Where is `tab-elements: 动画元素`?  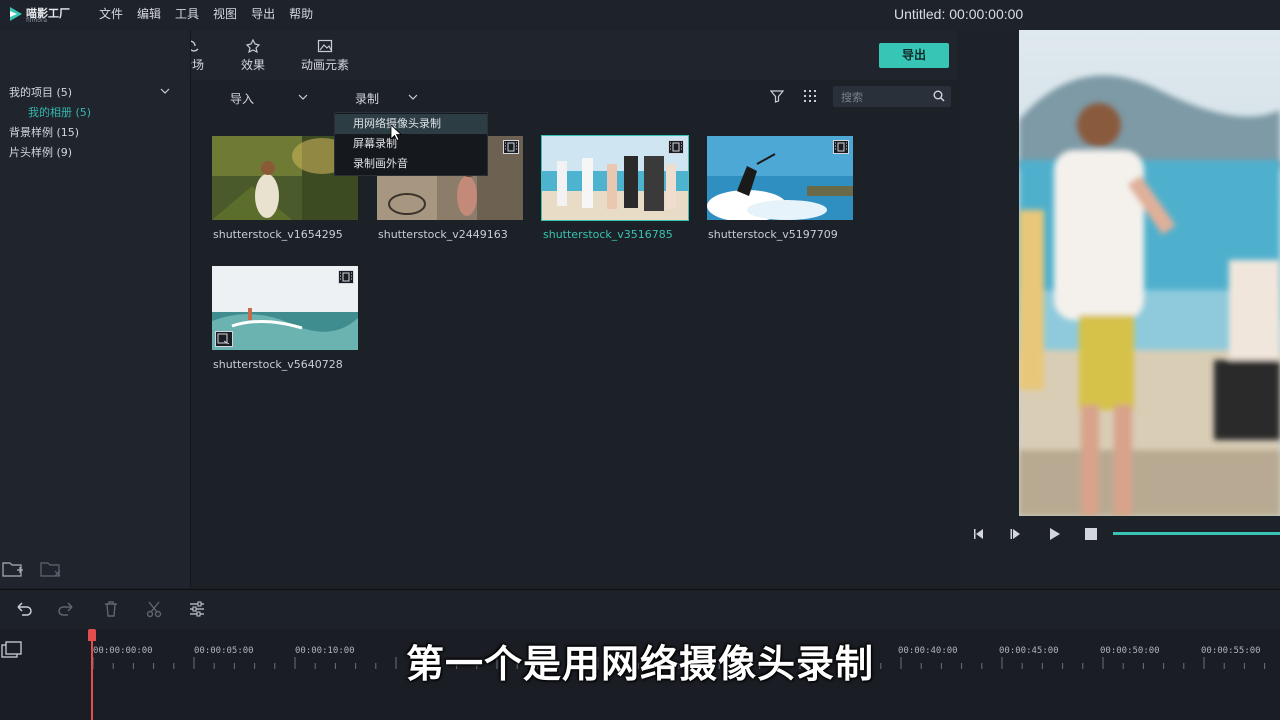
tab-elements: 动画元素 is located at coordinates (325, 55).